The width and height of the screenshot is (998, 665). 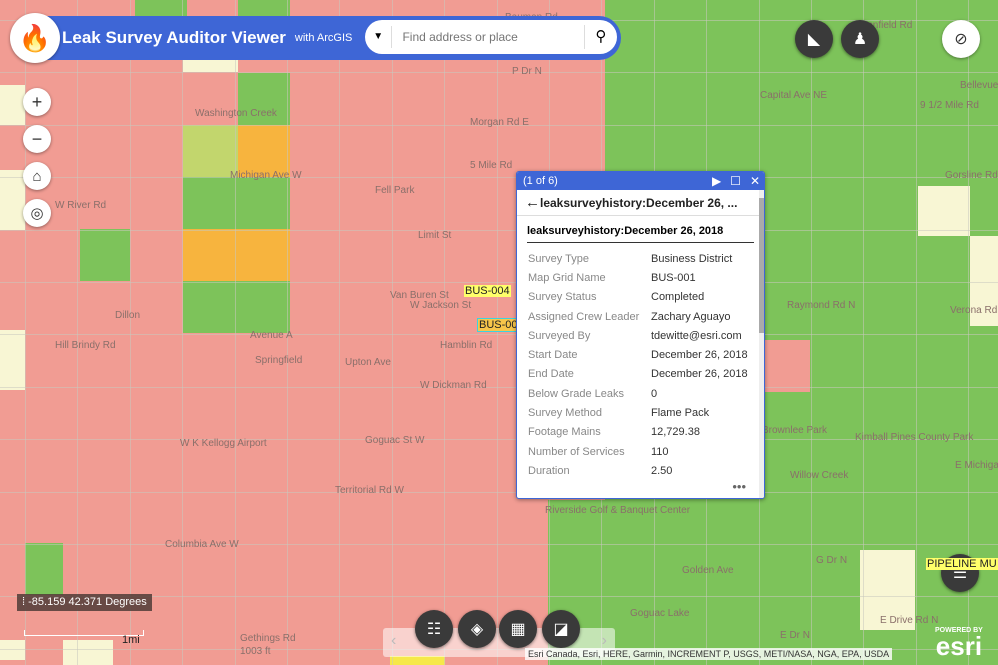 What do you see at coordinates (646, 374) in the screenshot?
I see `popup-field-row: End Date December 26, 2018` at bounding box center [646, 374].